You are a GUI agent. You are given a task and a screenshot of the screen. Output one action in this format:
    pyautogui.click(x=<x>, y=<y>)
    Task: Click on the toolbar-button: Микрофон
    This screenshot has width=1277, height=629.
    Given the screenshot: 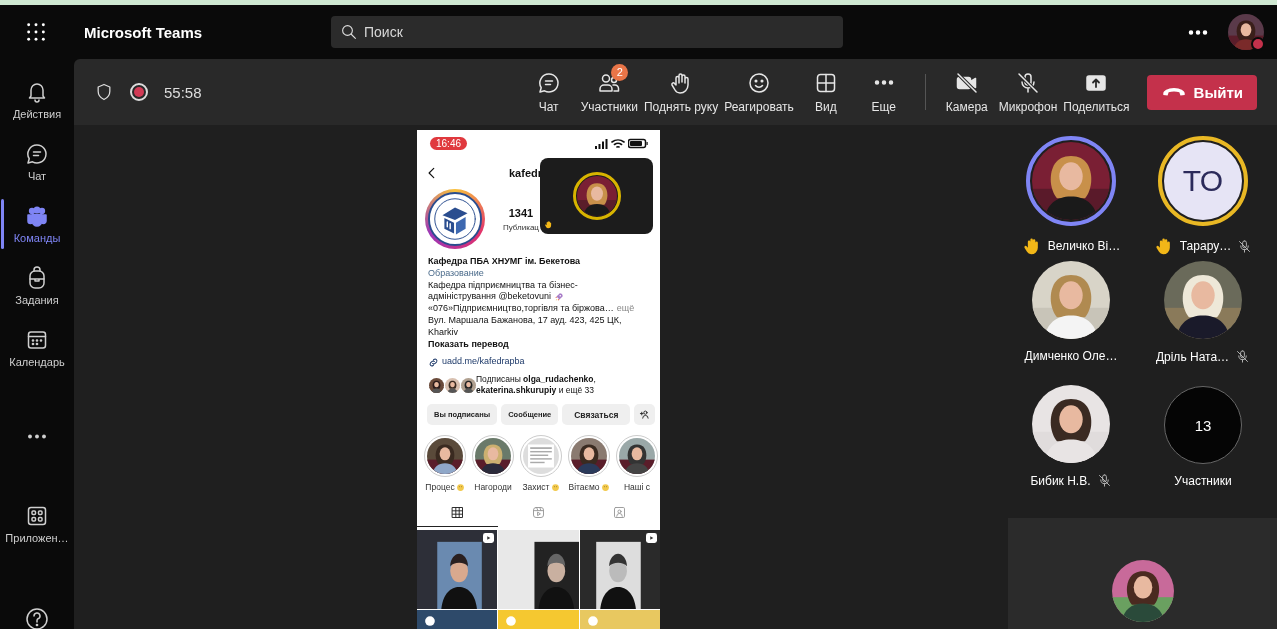 What is the action you would take?
    pyautogui.click(x=1028, y=88)
    